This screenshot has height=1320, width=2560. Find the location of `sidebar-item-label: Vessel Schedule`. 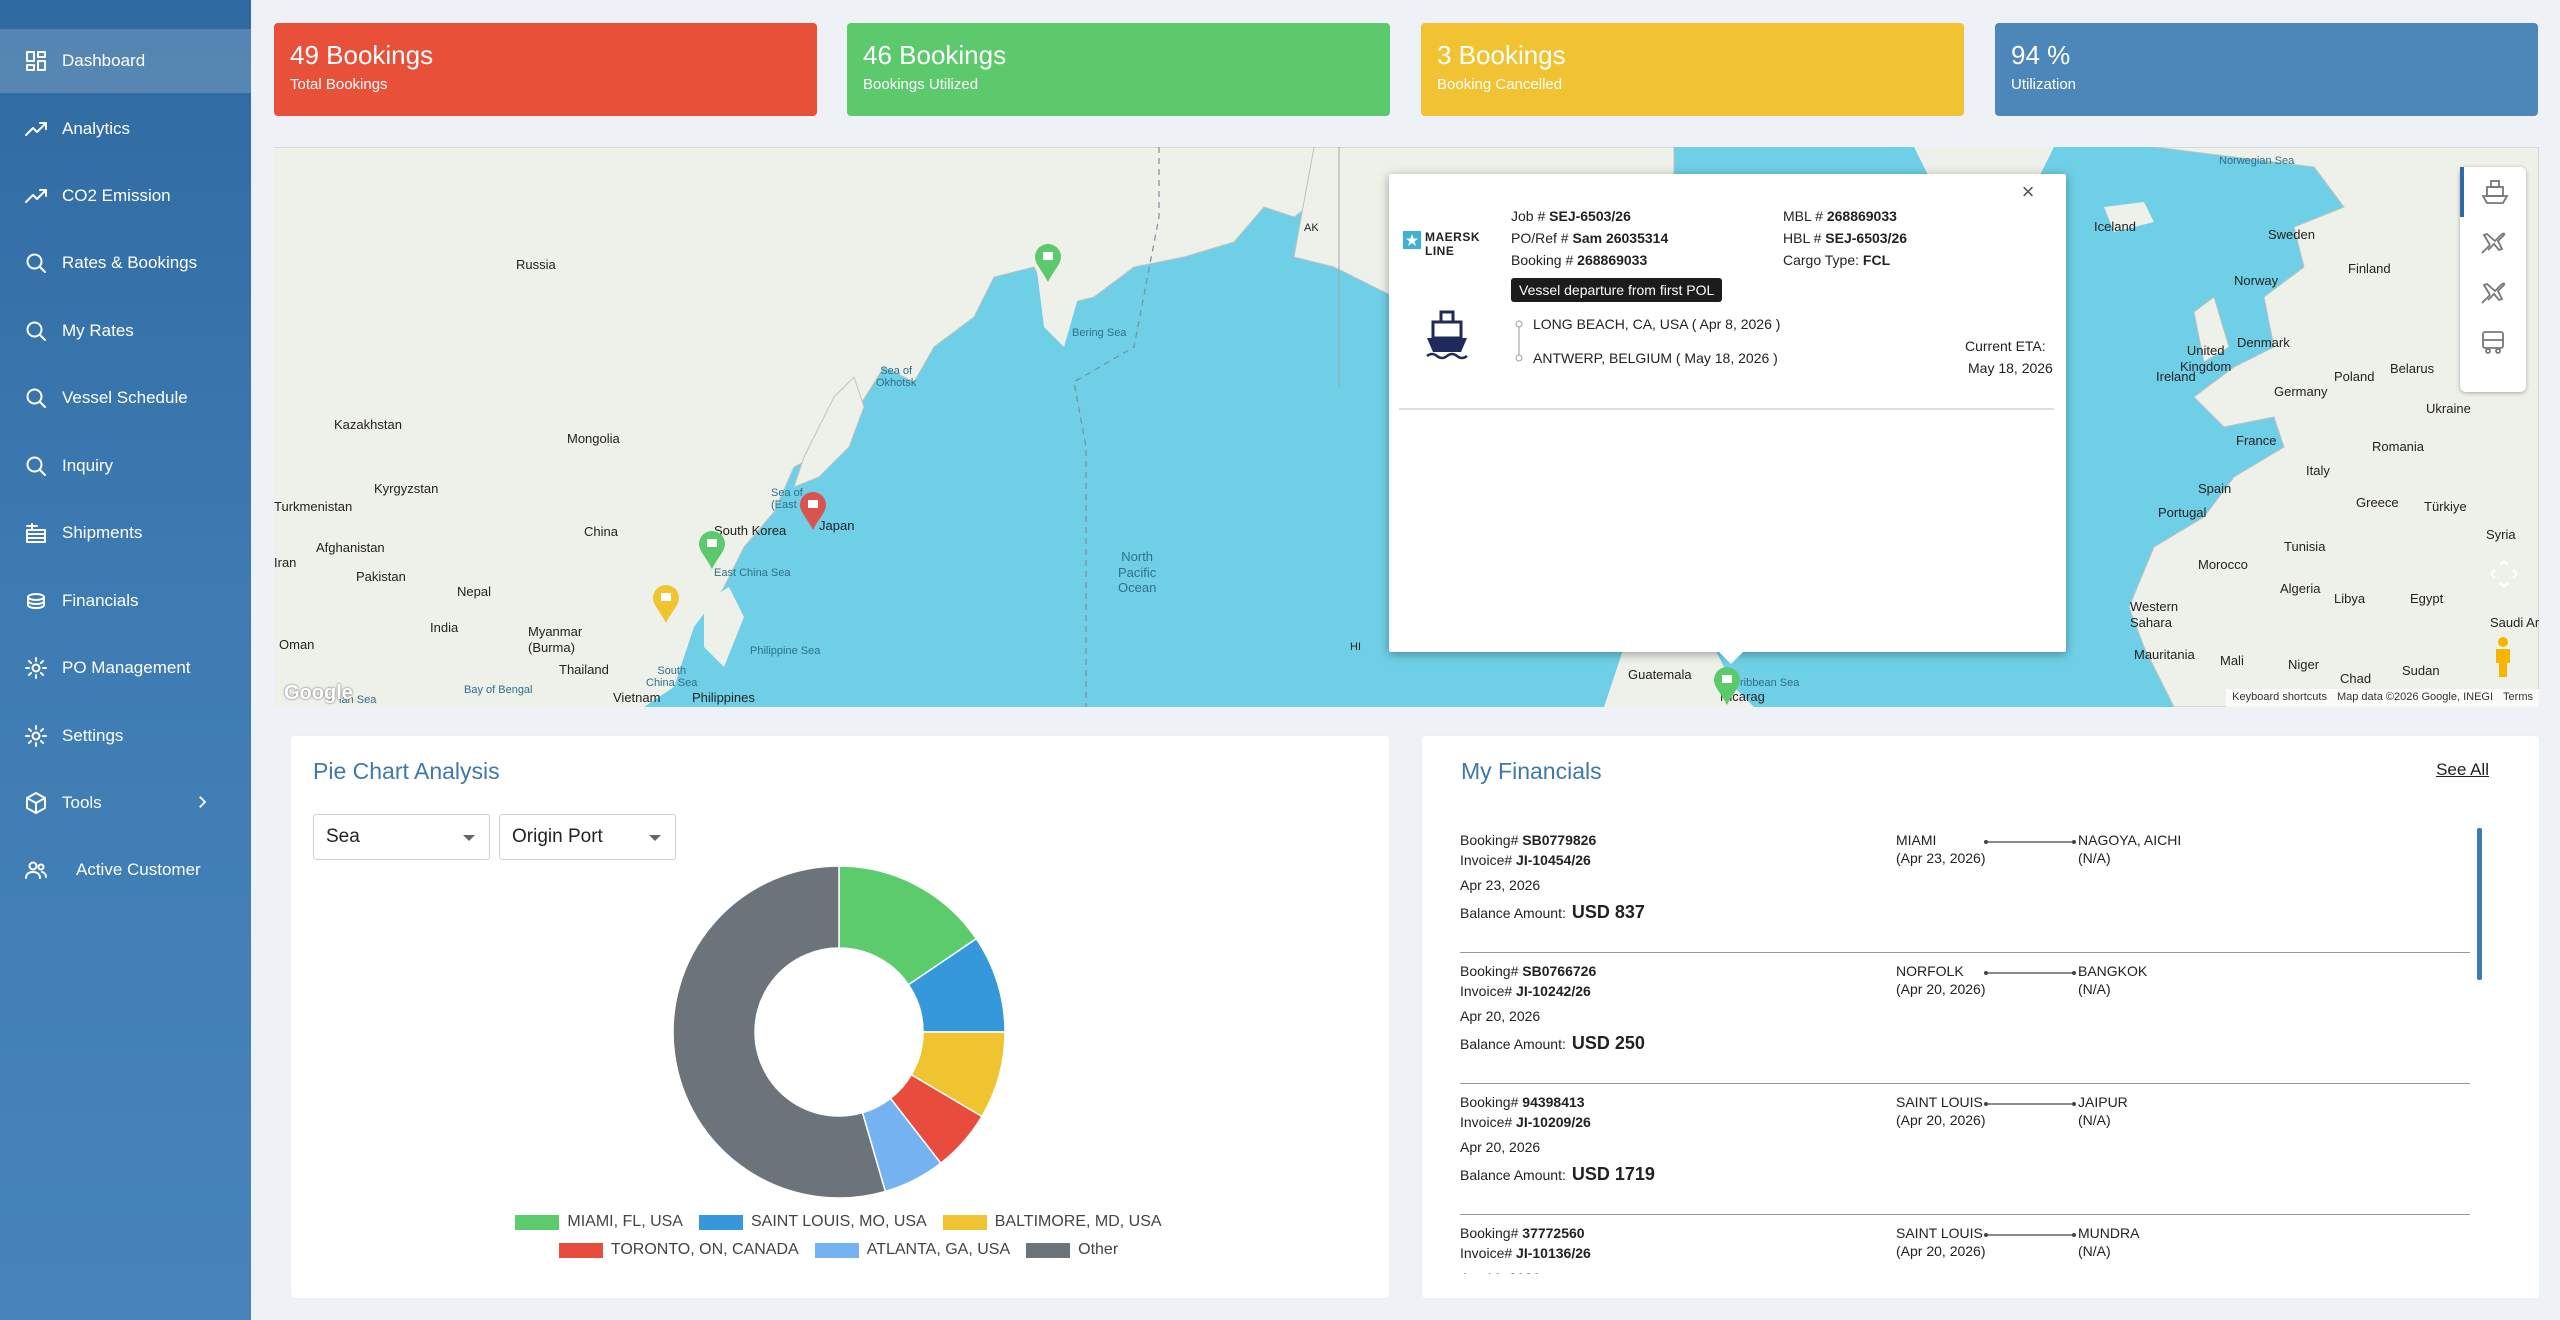

sidebar-item-label: Vessel Schedule is located at coordinates (125, 397).